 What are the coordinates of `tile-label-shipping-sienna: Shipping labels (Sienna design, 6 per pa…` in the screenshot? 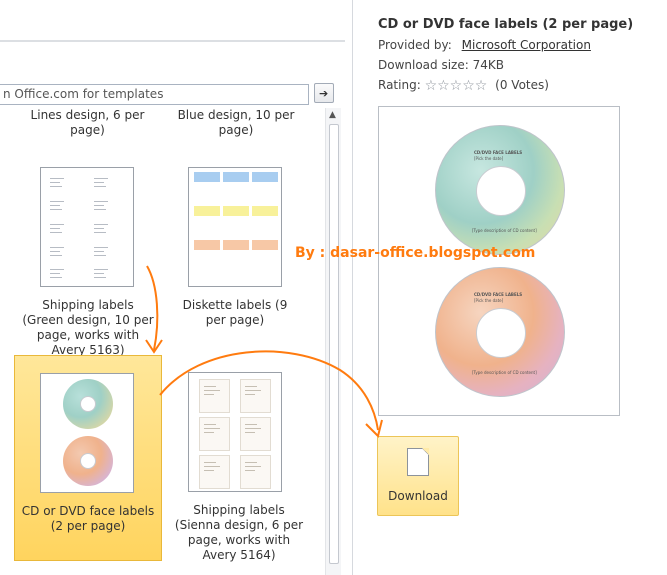 It's located at (239, 533).